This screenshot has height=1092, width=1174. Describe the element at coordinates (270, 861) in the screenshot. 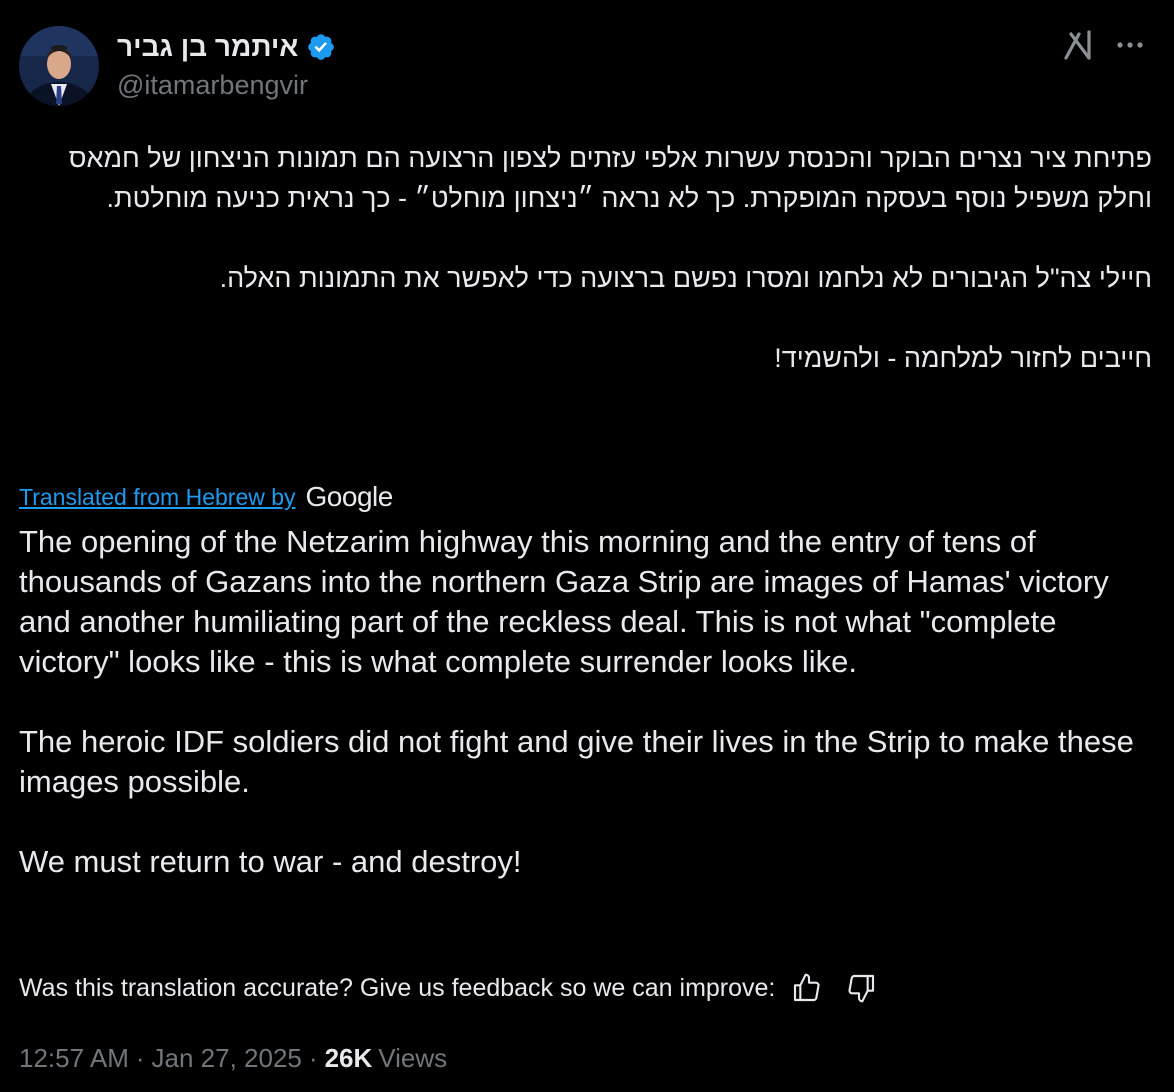

I see `tweet-english-paragraph: We must return to war - and destroy!` at that location.